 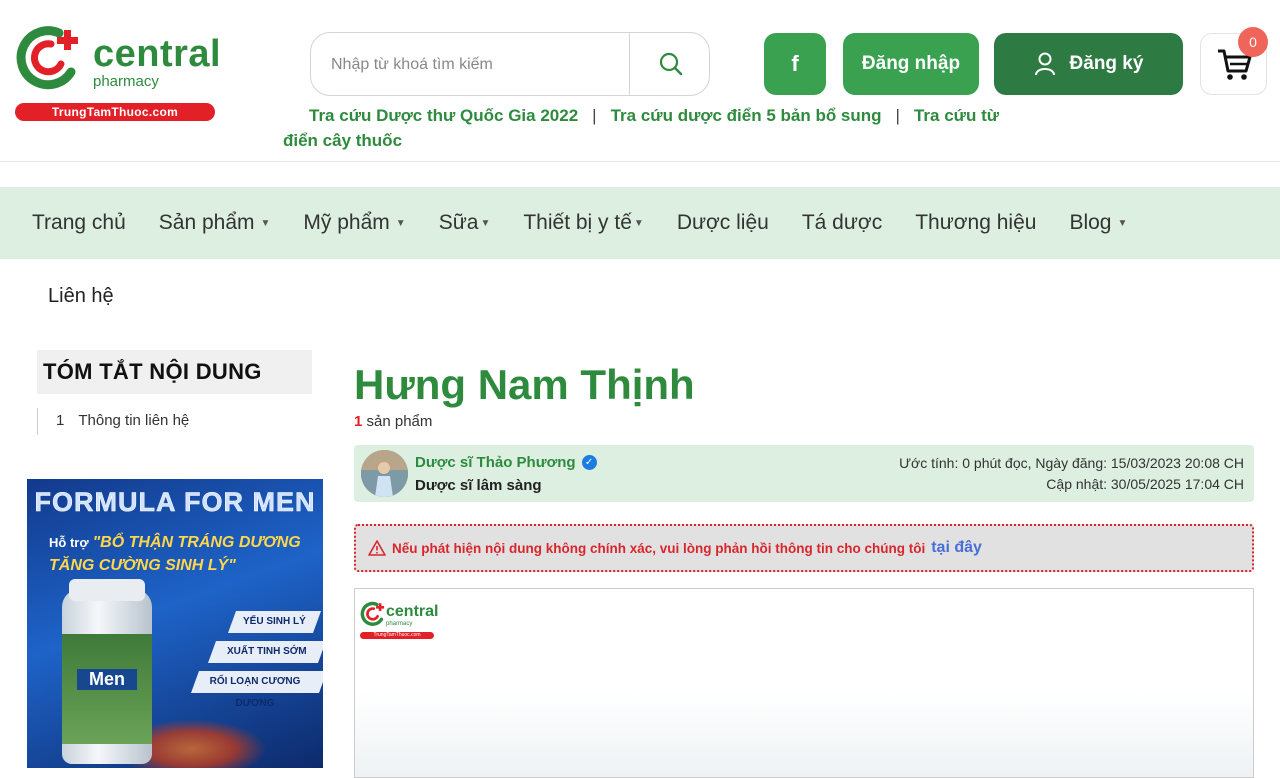 I want to click on banner-tag: XUẤT TINH SỚM, so click(x=265, y=652).